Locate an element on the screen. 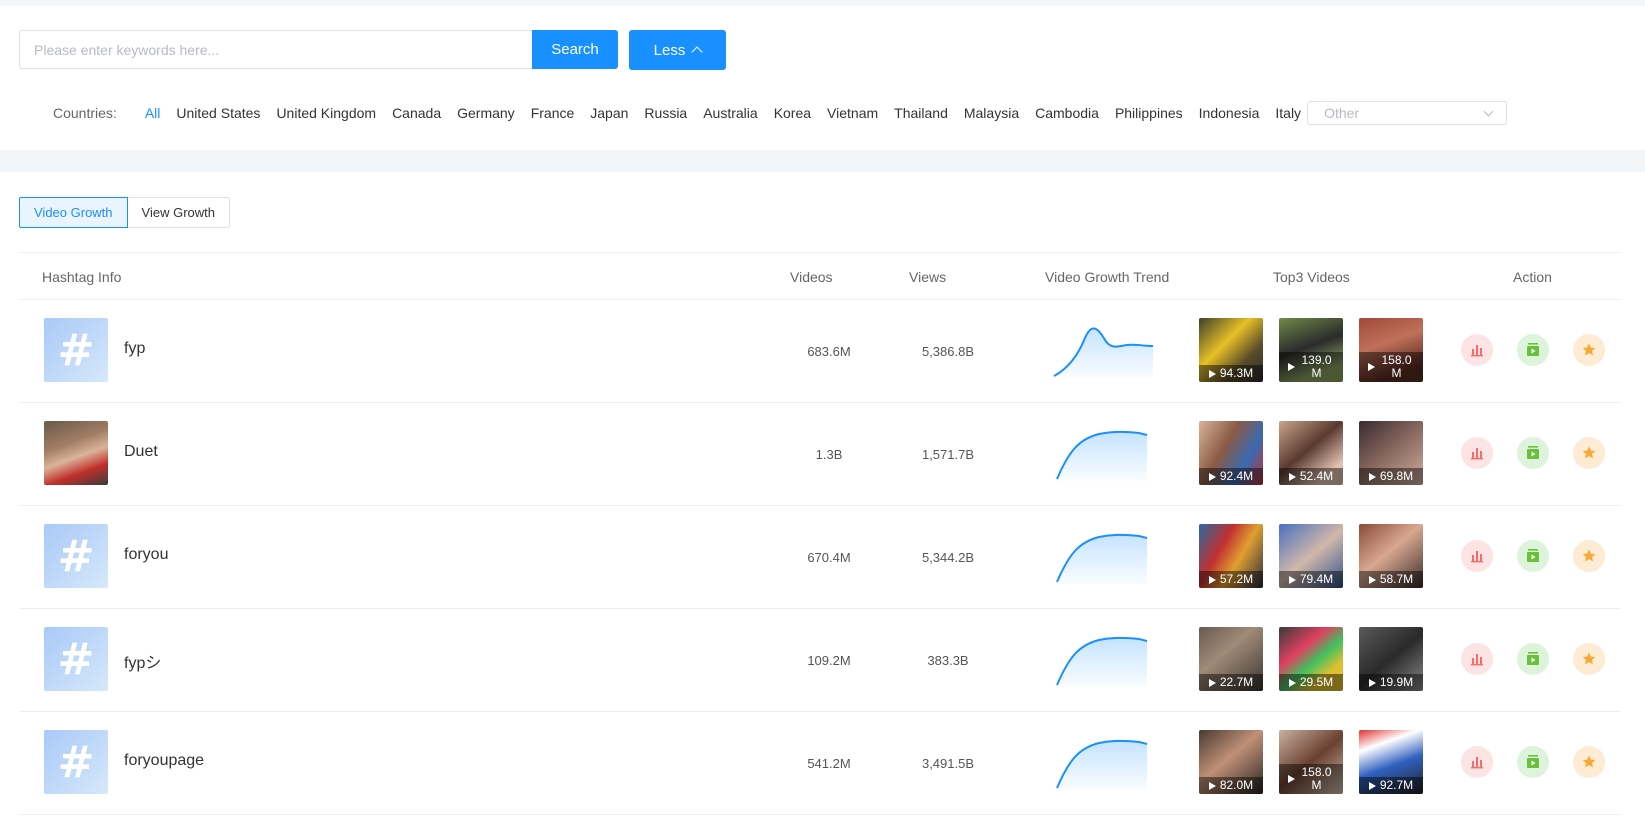  video-thumbnail: 92.4M is located at coordinates (1231, 453).